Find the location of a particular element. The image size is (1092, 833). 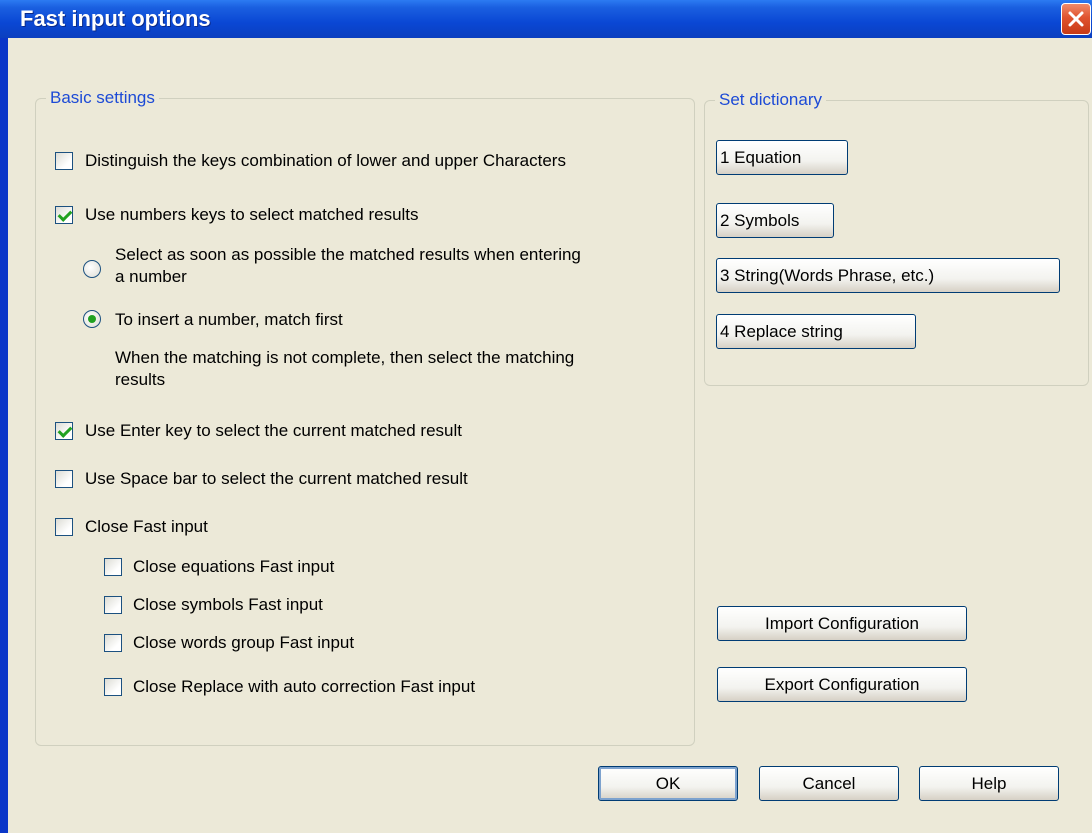

close-equations-checkbox is located at coordinates (113, 567).